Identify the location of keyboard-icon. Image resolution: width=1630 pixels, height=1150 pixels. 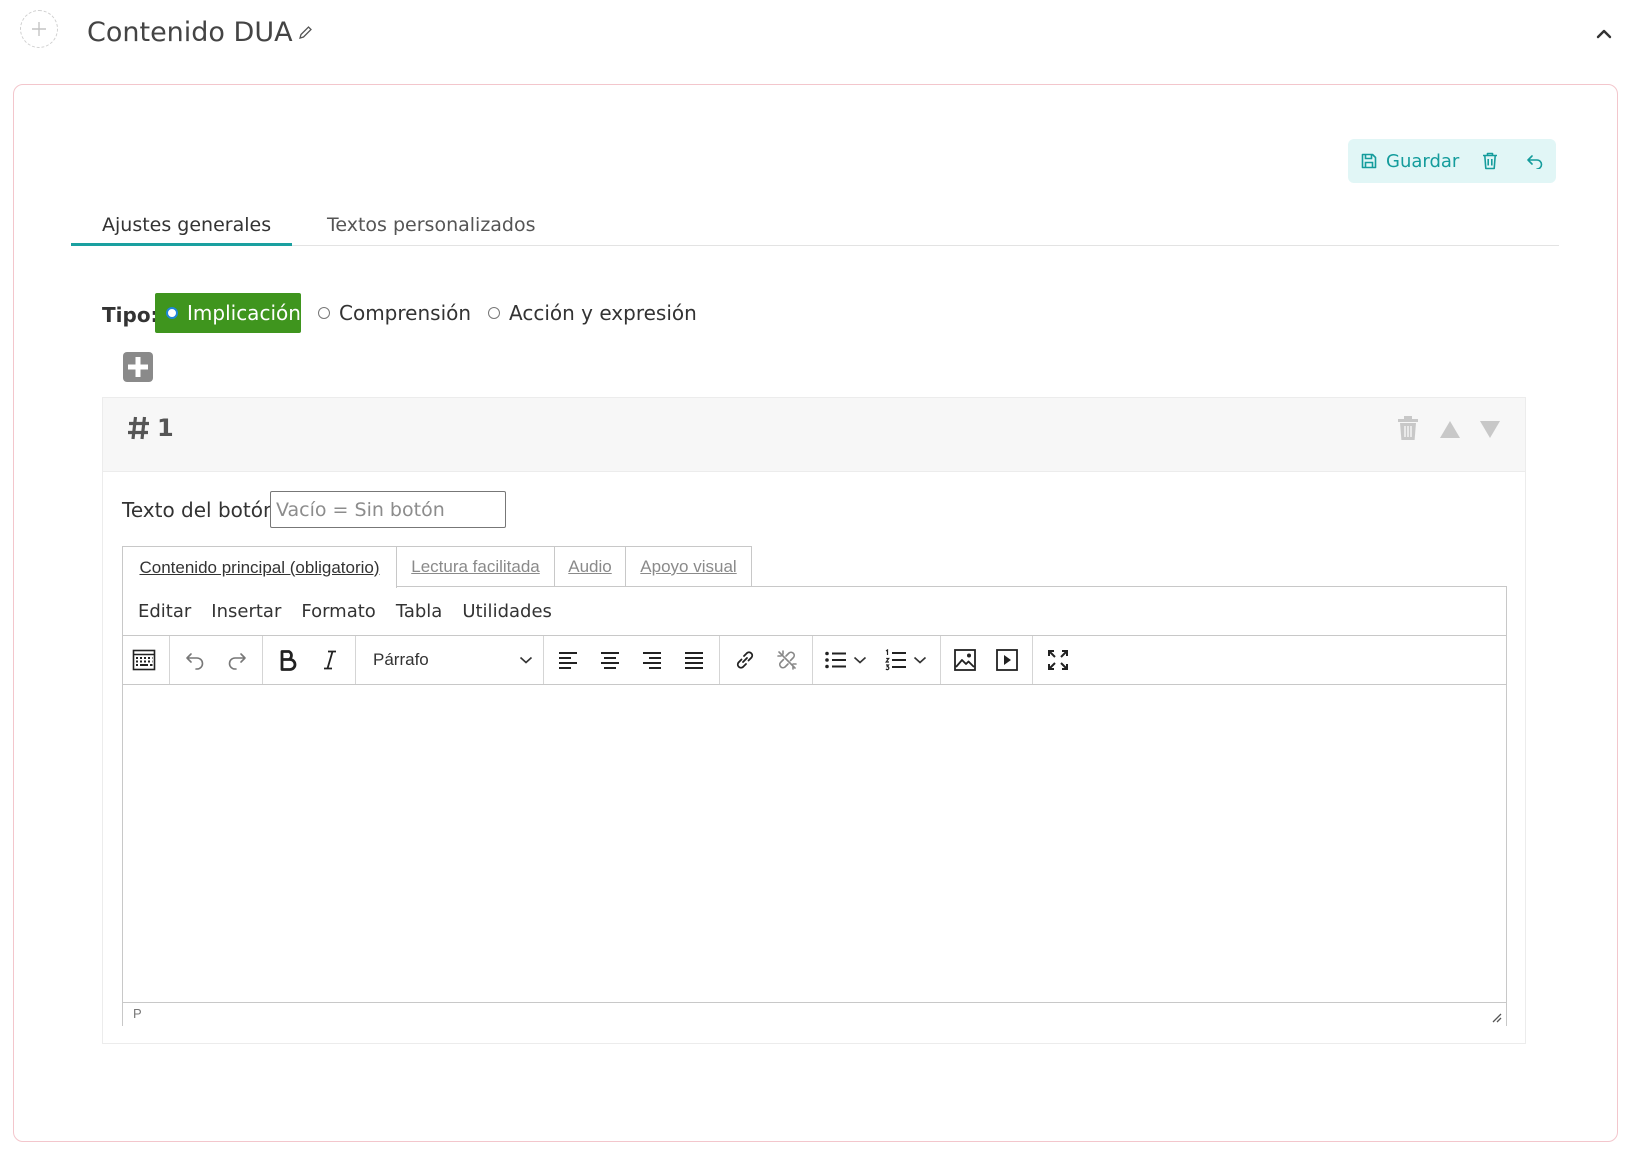
(144, 660).